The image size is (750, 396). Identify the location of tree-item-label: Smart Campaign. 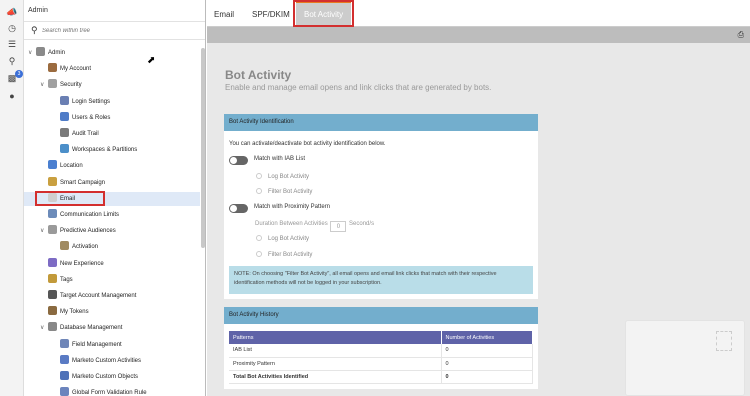
(83, 182).